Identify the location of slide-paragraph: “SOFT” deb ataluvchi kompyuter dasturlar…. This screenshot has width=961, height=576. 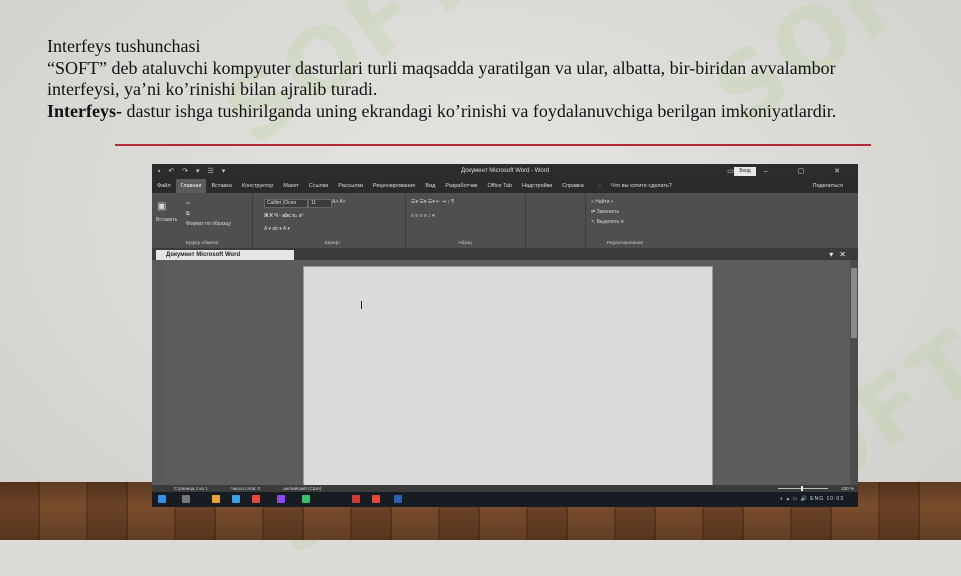
(441, 78).